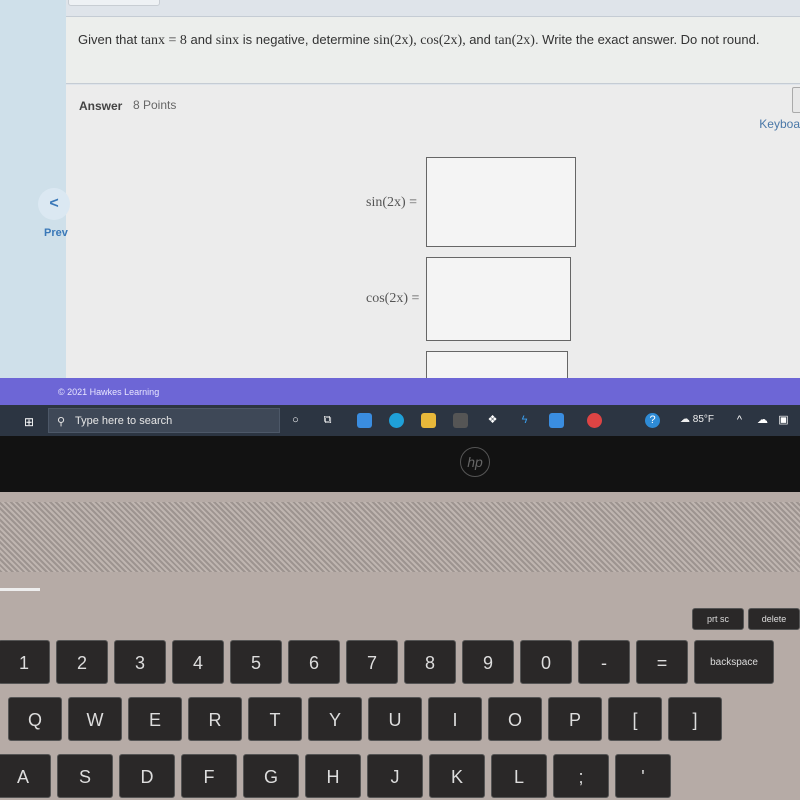 This screenshot has height=800, width=800. Describe the element at coordinates (501, 202) in the screenshot. I see `sin2x-input` at that location.